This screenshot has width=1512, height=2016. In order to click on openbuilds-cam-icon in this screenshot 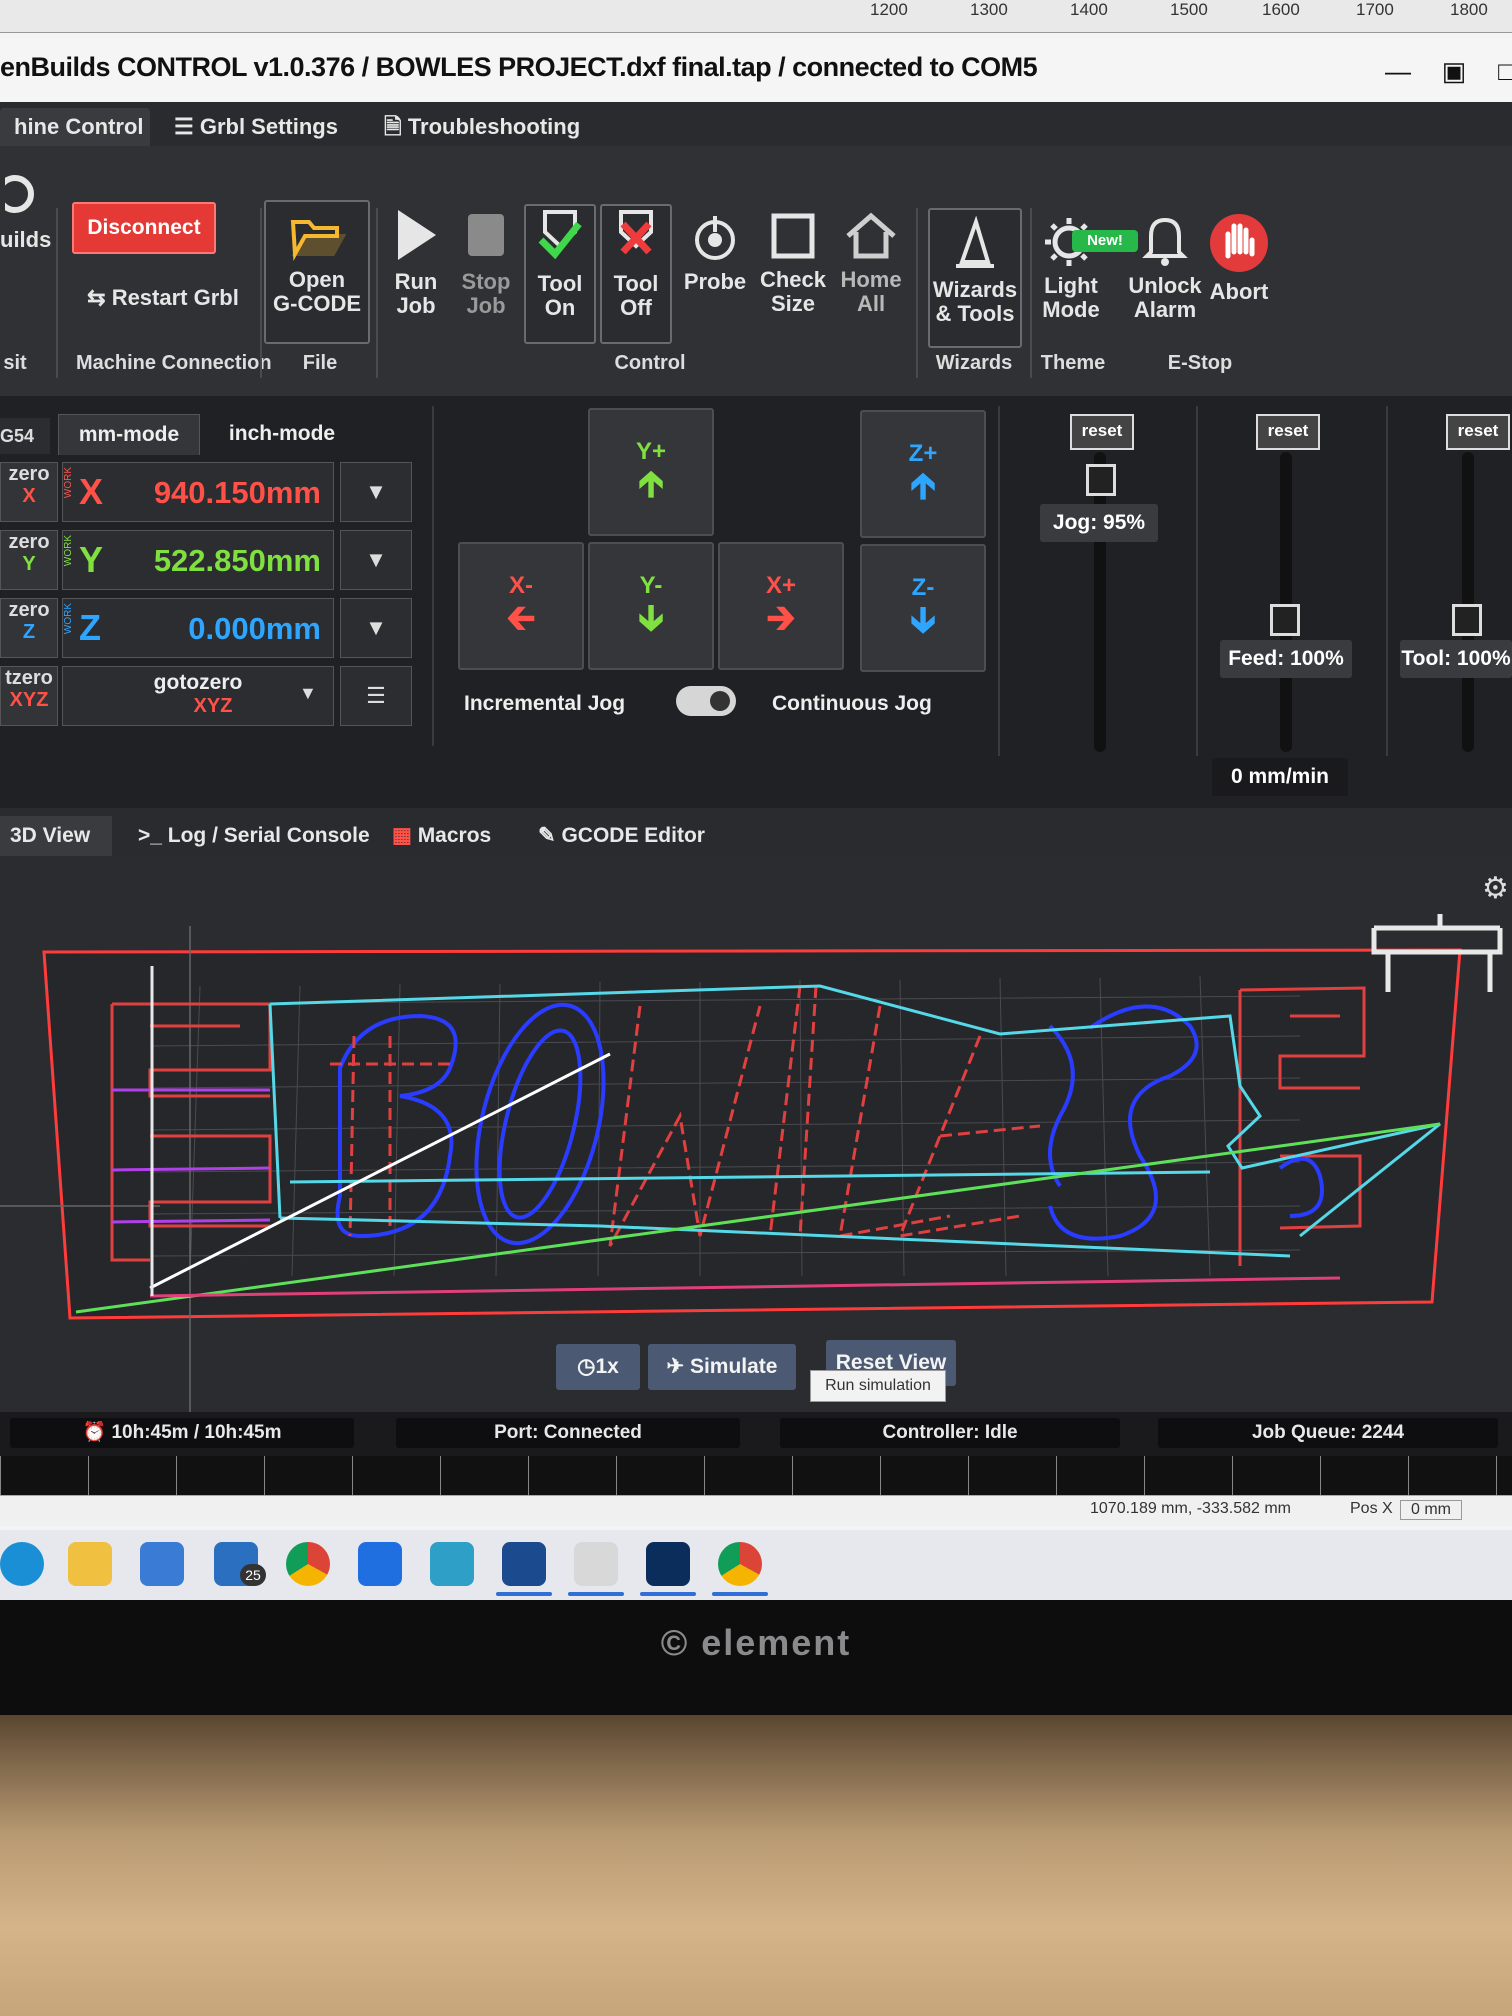, I will do `click(524, 1564)`.